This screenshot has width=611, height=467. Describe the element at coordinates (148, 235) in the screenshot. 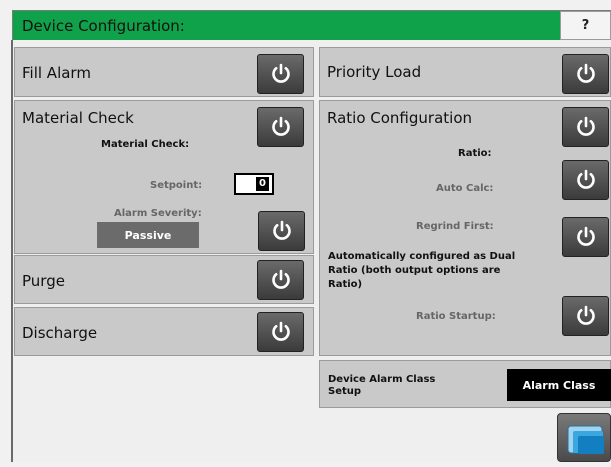

I see `alarm-severity-select: Passive` at that location.